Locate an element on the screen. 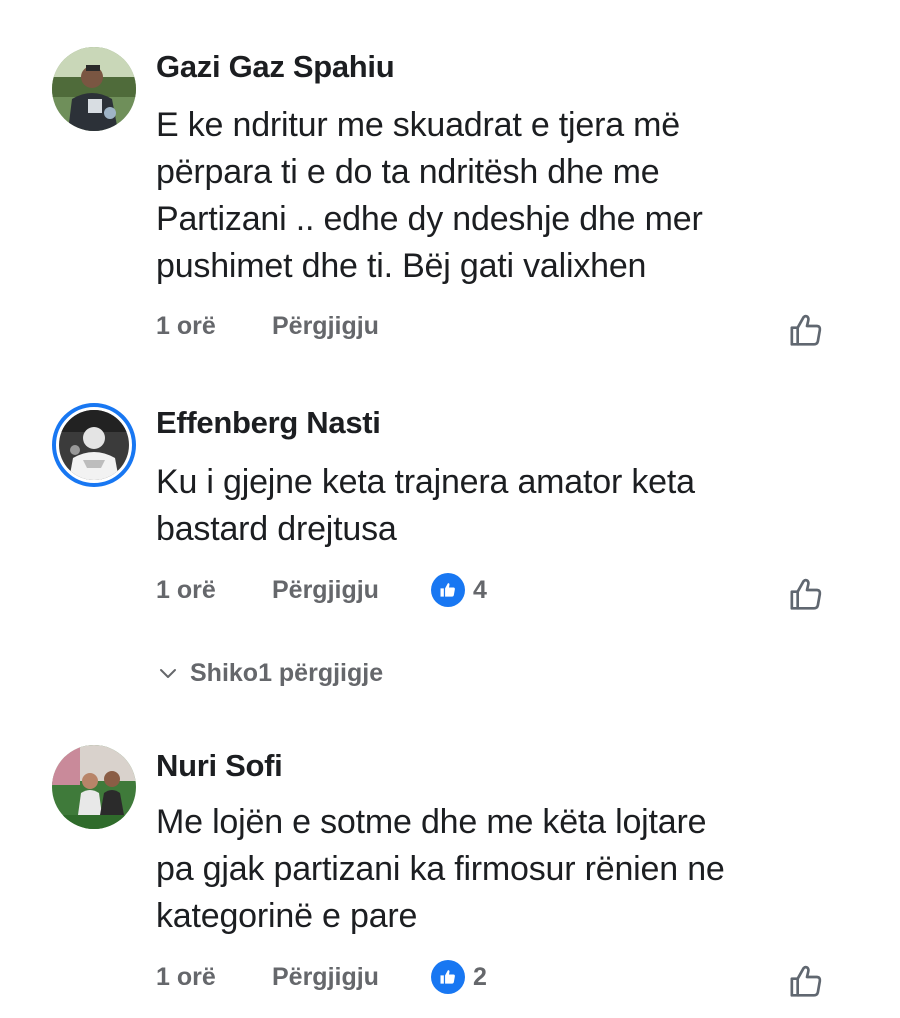 This screenshot has width=900, height=1018. reaction-count: 2 is located at coordinates (479, 976).